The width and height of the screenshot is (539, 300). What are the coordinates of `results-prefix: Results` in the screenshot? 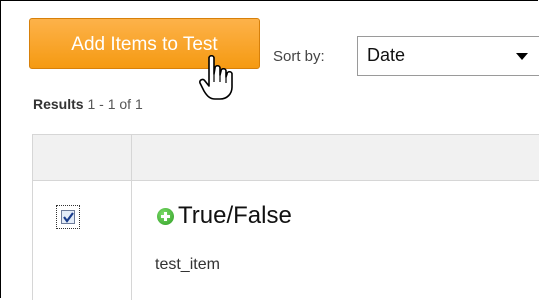 It's located at (58, 104).